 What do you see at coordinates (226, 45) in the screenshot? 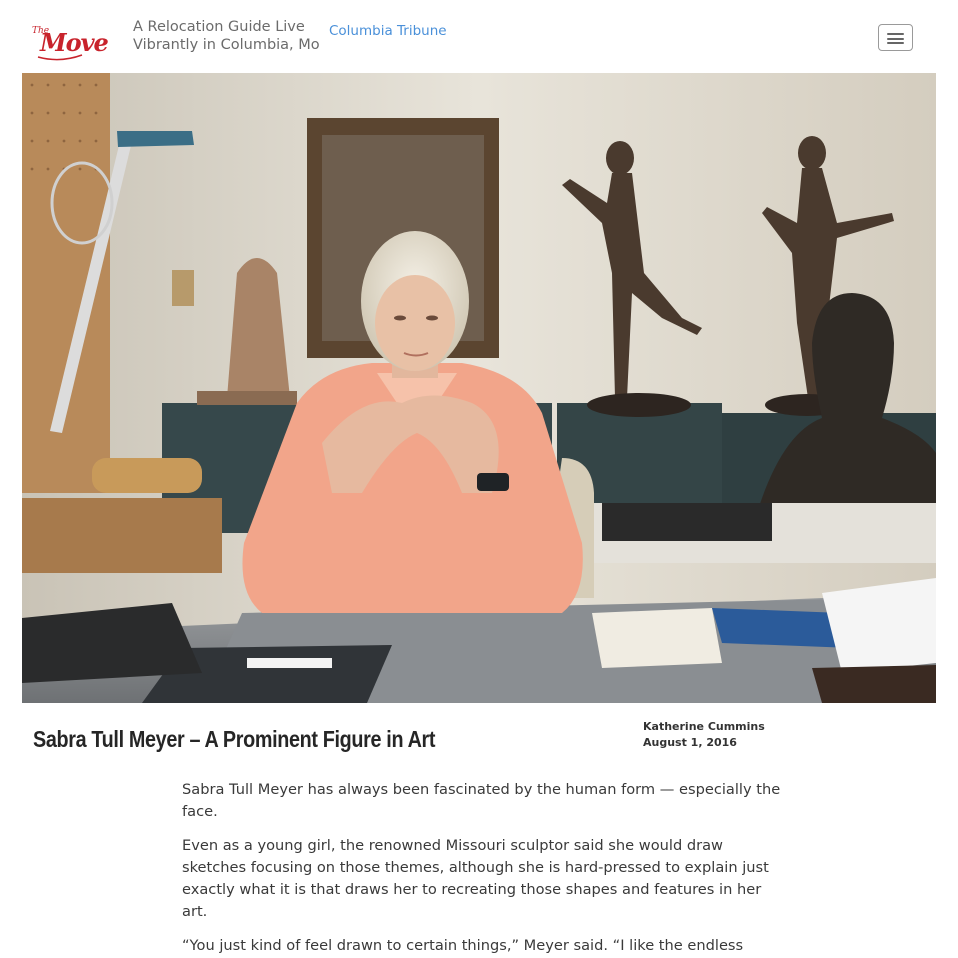
I see `tagline-line-2: Vibrantly in Columbia, Mo` at bounding box center [226, 45].